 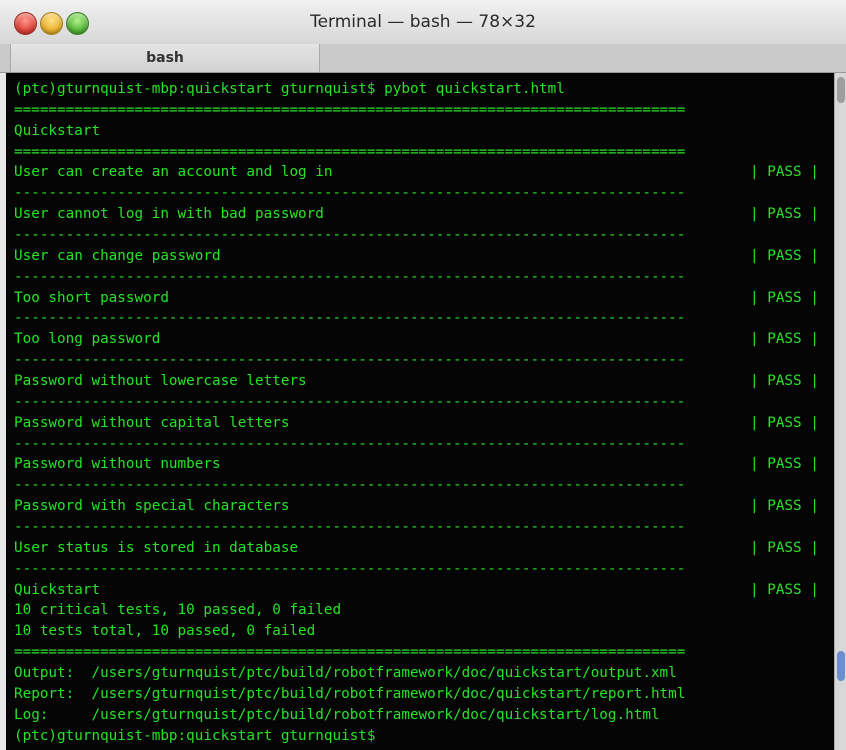 What do you see at coordinates (424, 339) in the screenshot?
I see `test-row: Too long password | PASS |` at bounding box center [424, 339].